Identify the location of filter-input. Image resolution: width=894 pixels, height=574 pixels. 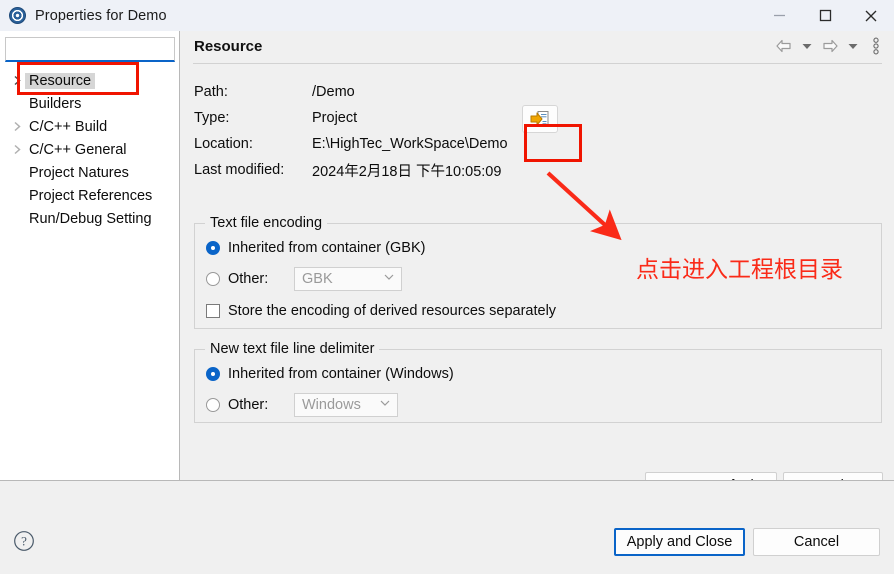
(90, 49).